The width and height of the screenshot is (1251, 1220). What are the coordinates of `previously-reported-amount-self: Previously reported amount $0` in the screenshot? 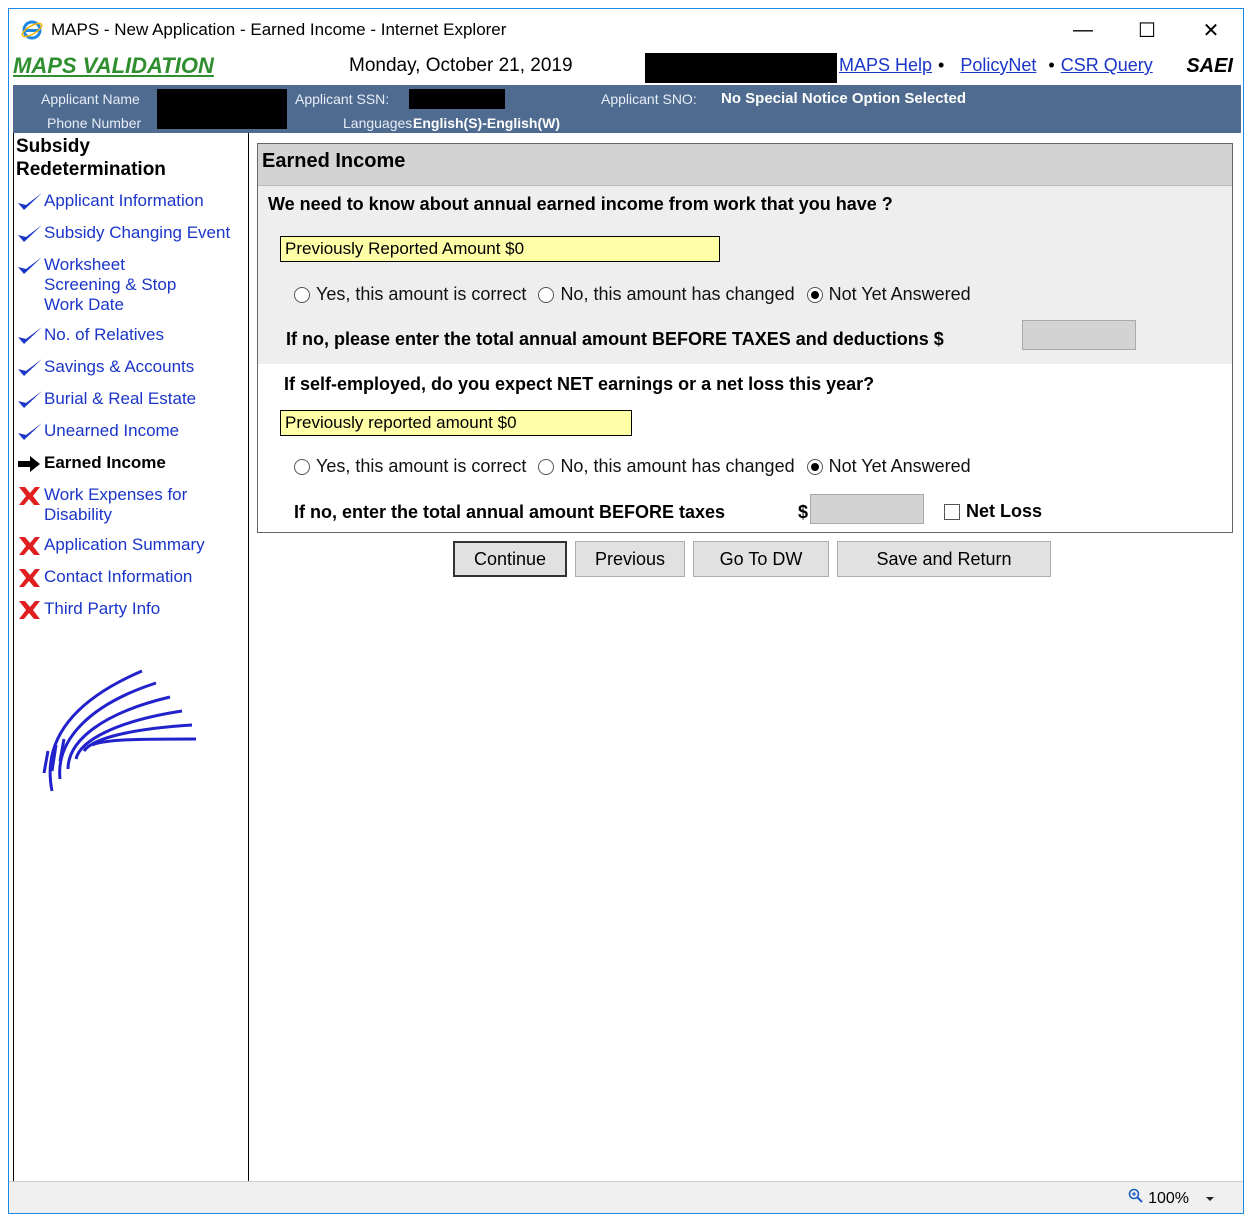 It's located at (456, 423).